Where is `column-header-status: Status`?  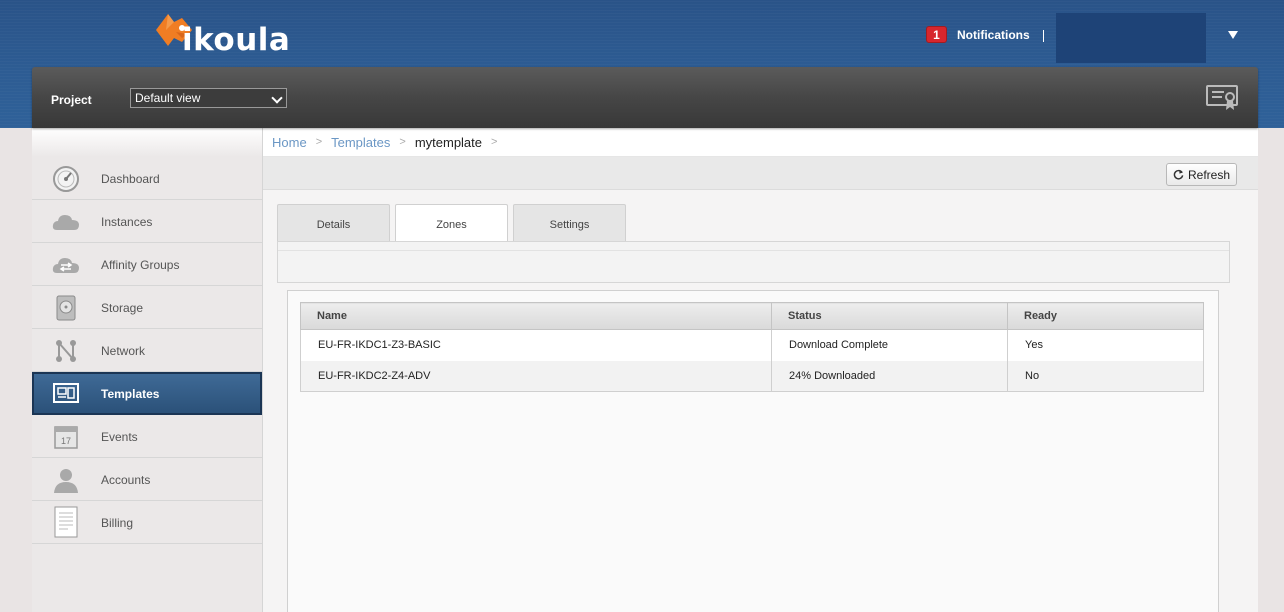 column-header-status: Status is located at coordinates (889, 316).